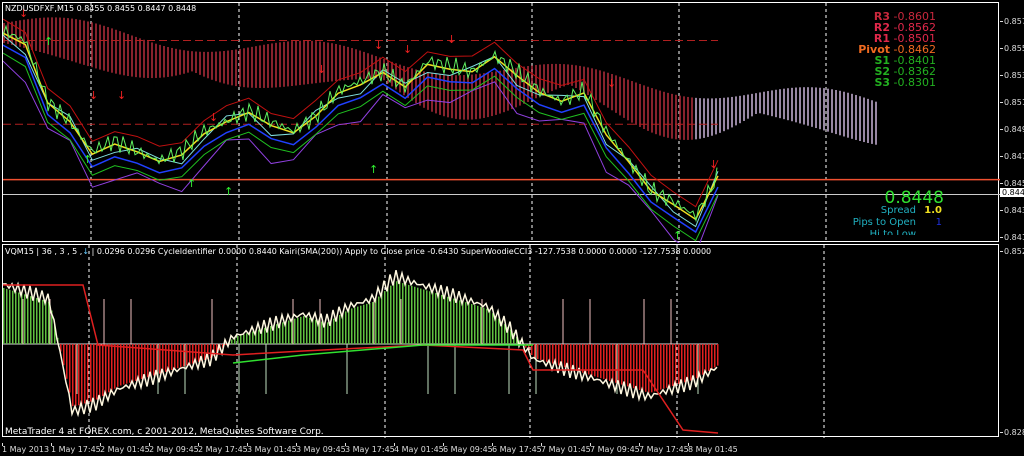 The image size is (1024, 456). Describe the element at coordinates (1012, 183) in the screenshot. I see `price-tick: 0.8455` at that location.